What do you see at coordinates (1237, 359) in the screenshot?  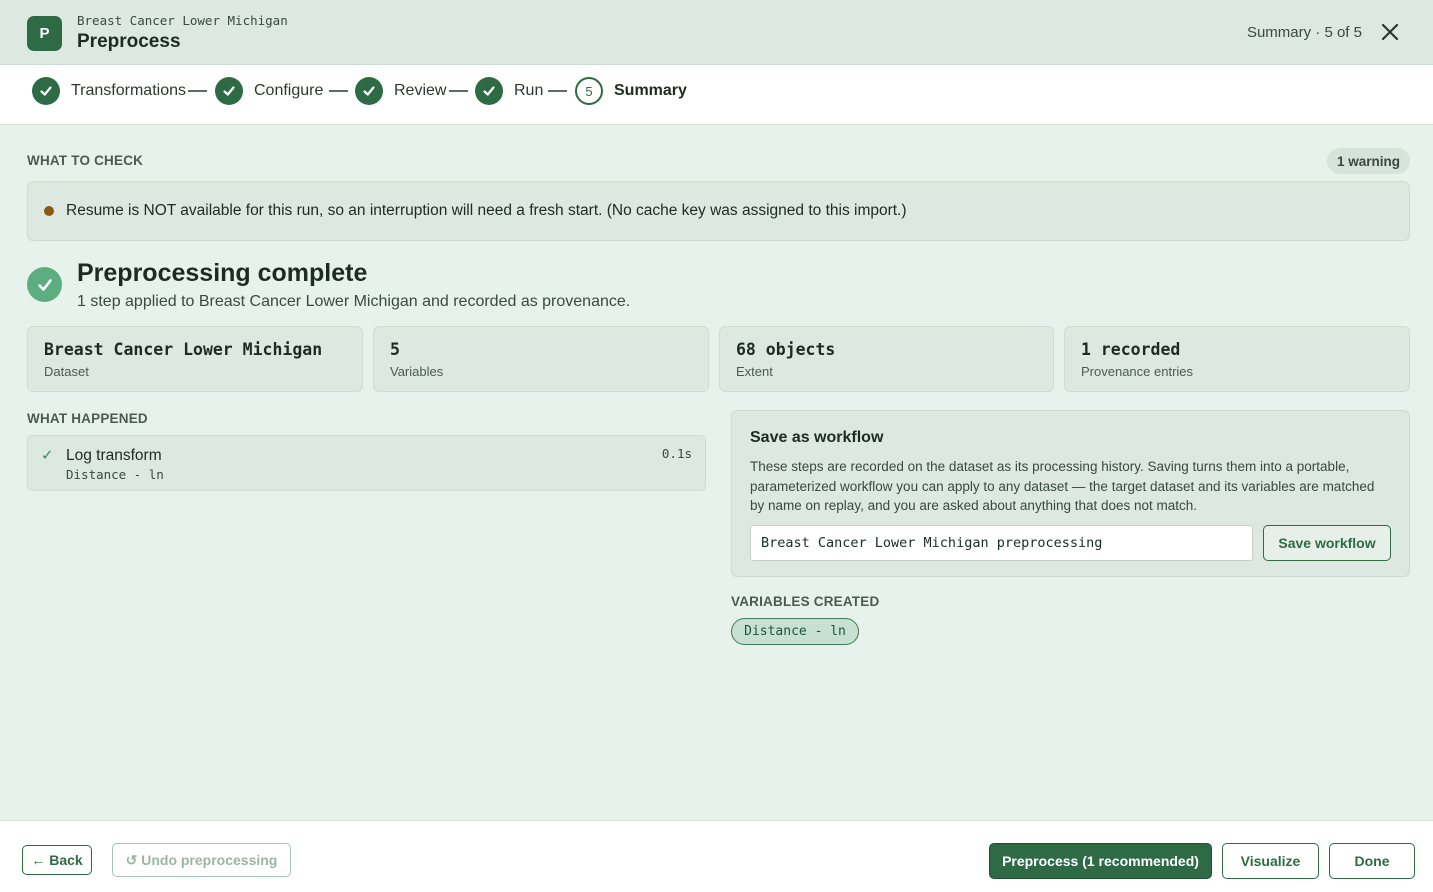 I see `stat-card-provenance: 1 recorded Provenance entries` at bounding box center [1237, 359].